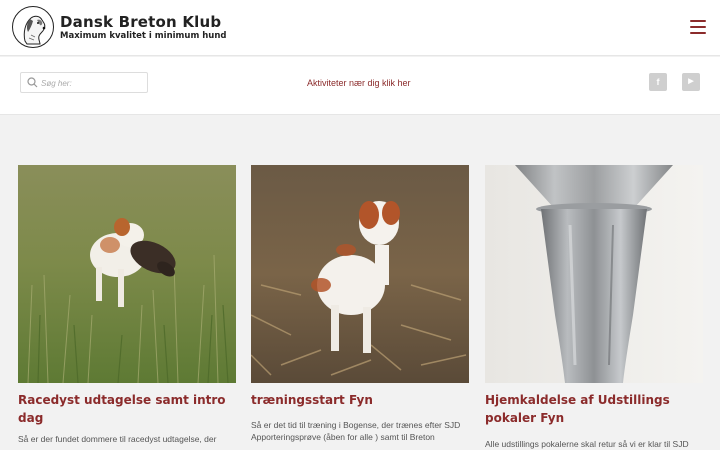 This screenshot has width=720, height=450. I want to click on site-tagline: Maximum kvalitet i minimum hund, so click(143, 36).